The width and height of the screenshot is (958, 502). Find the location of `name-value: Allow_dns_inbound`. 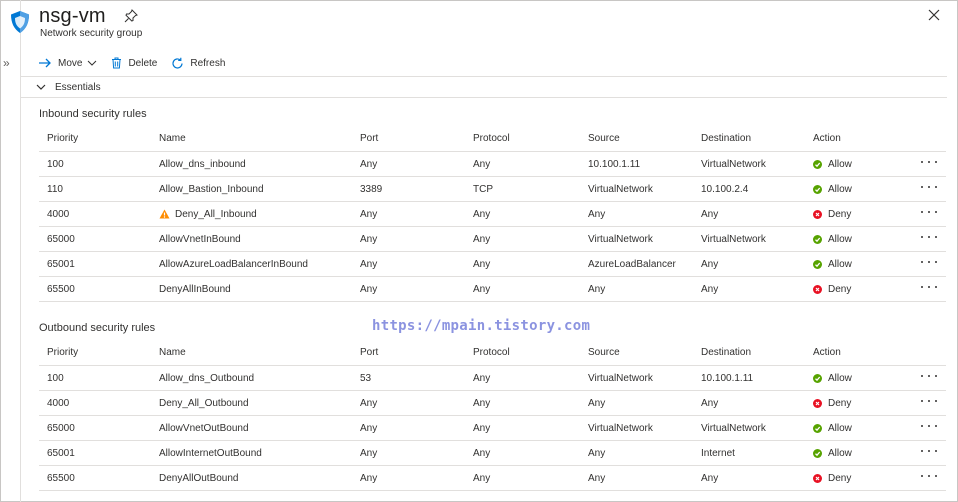

name-value: Allow_dns_inbound is located at coordinates (202, 164).